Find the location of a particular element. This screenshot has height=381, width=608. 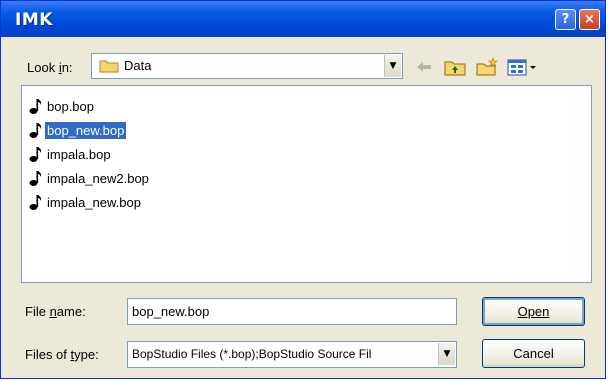

file-item-selected: bop_new.bop is located at coordinates (78, 130).